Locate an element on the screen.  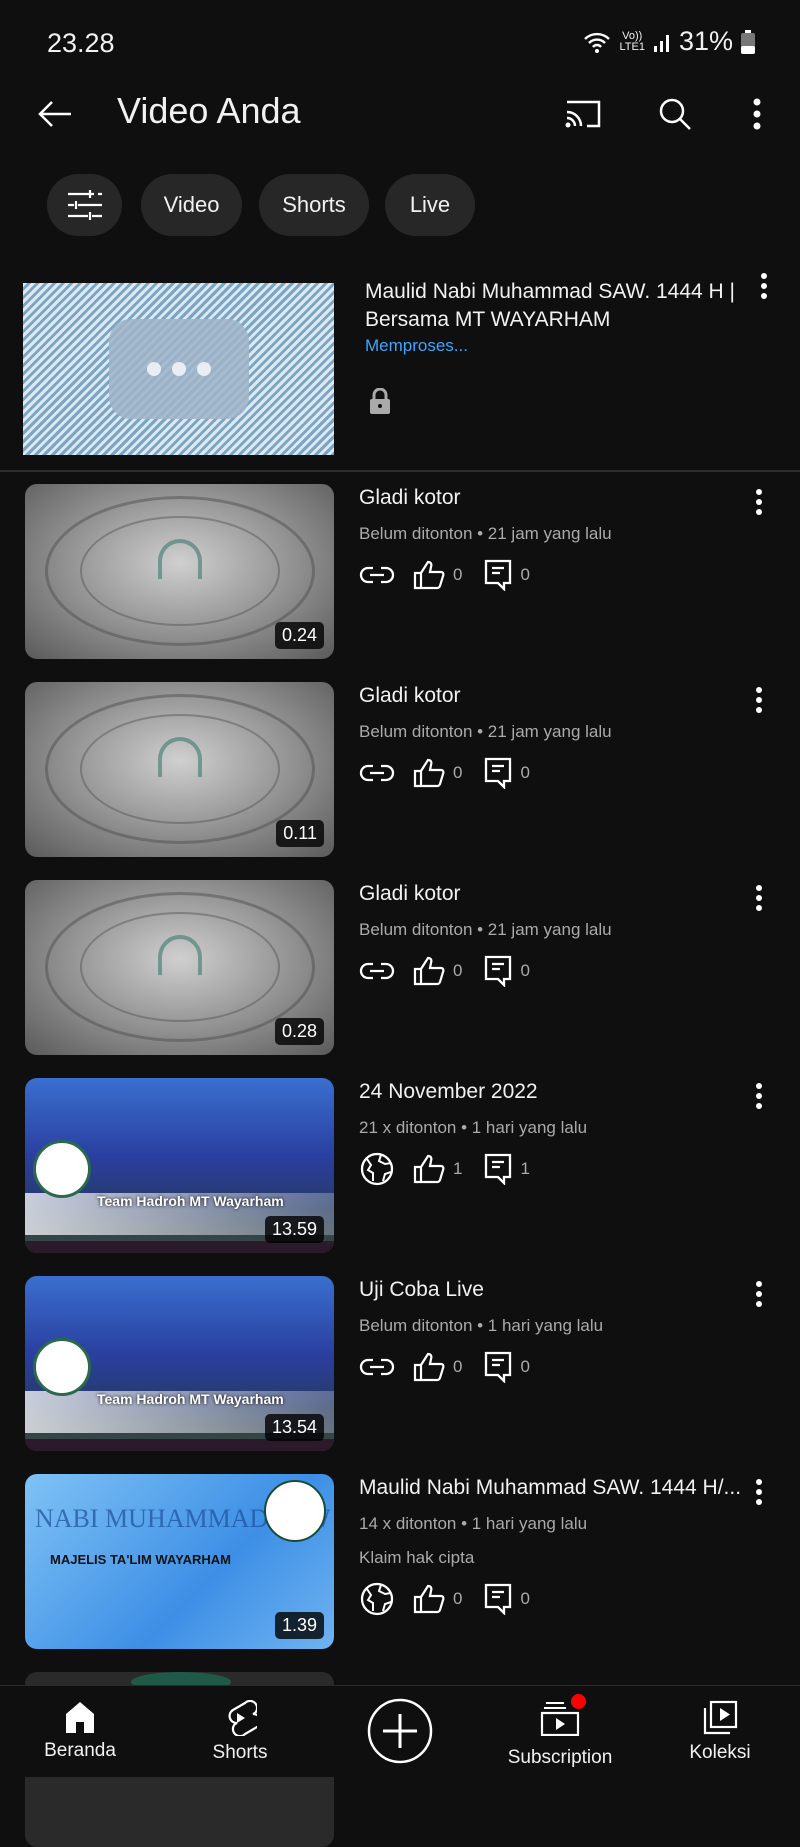
network-type: Vo)) LTE1 is located at coordinates (632, 41).